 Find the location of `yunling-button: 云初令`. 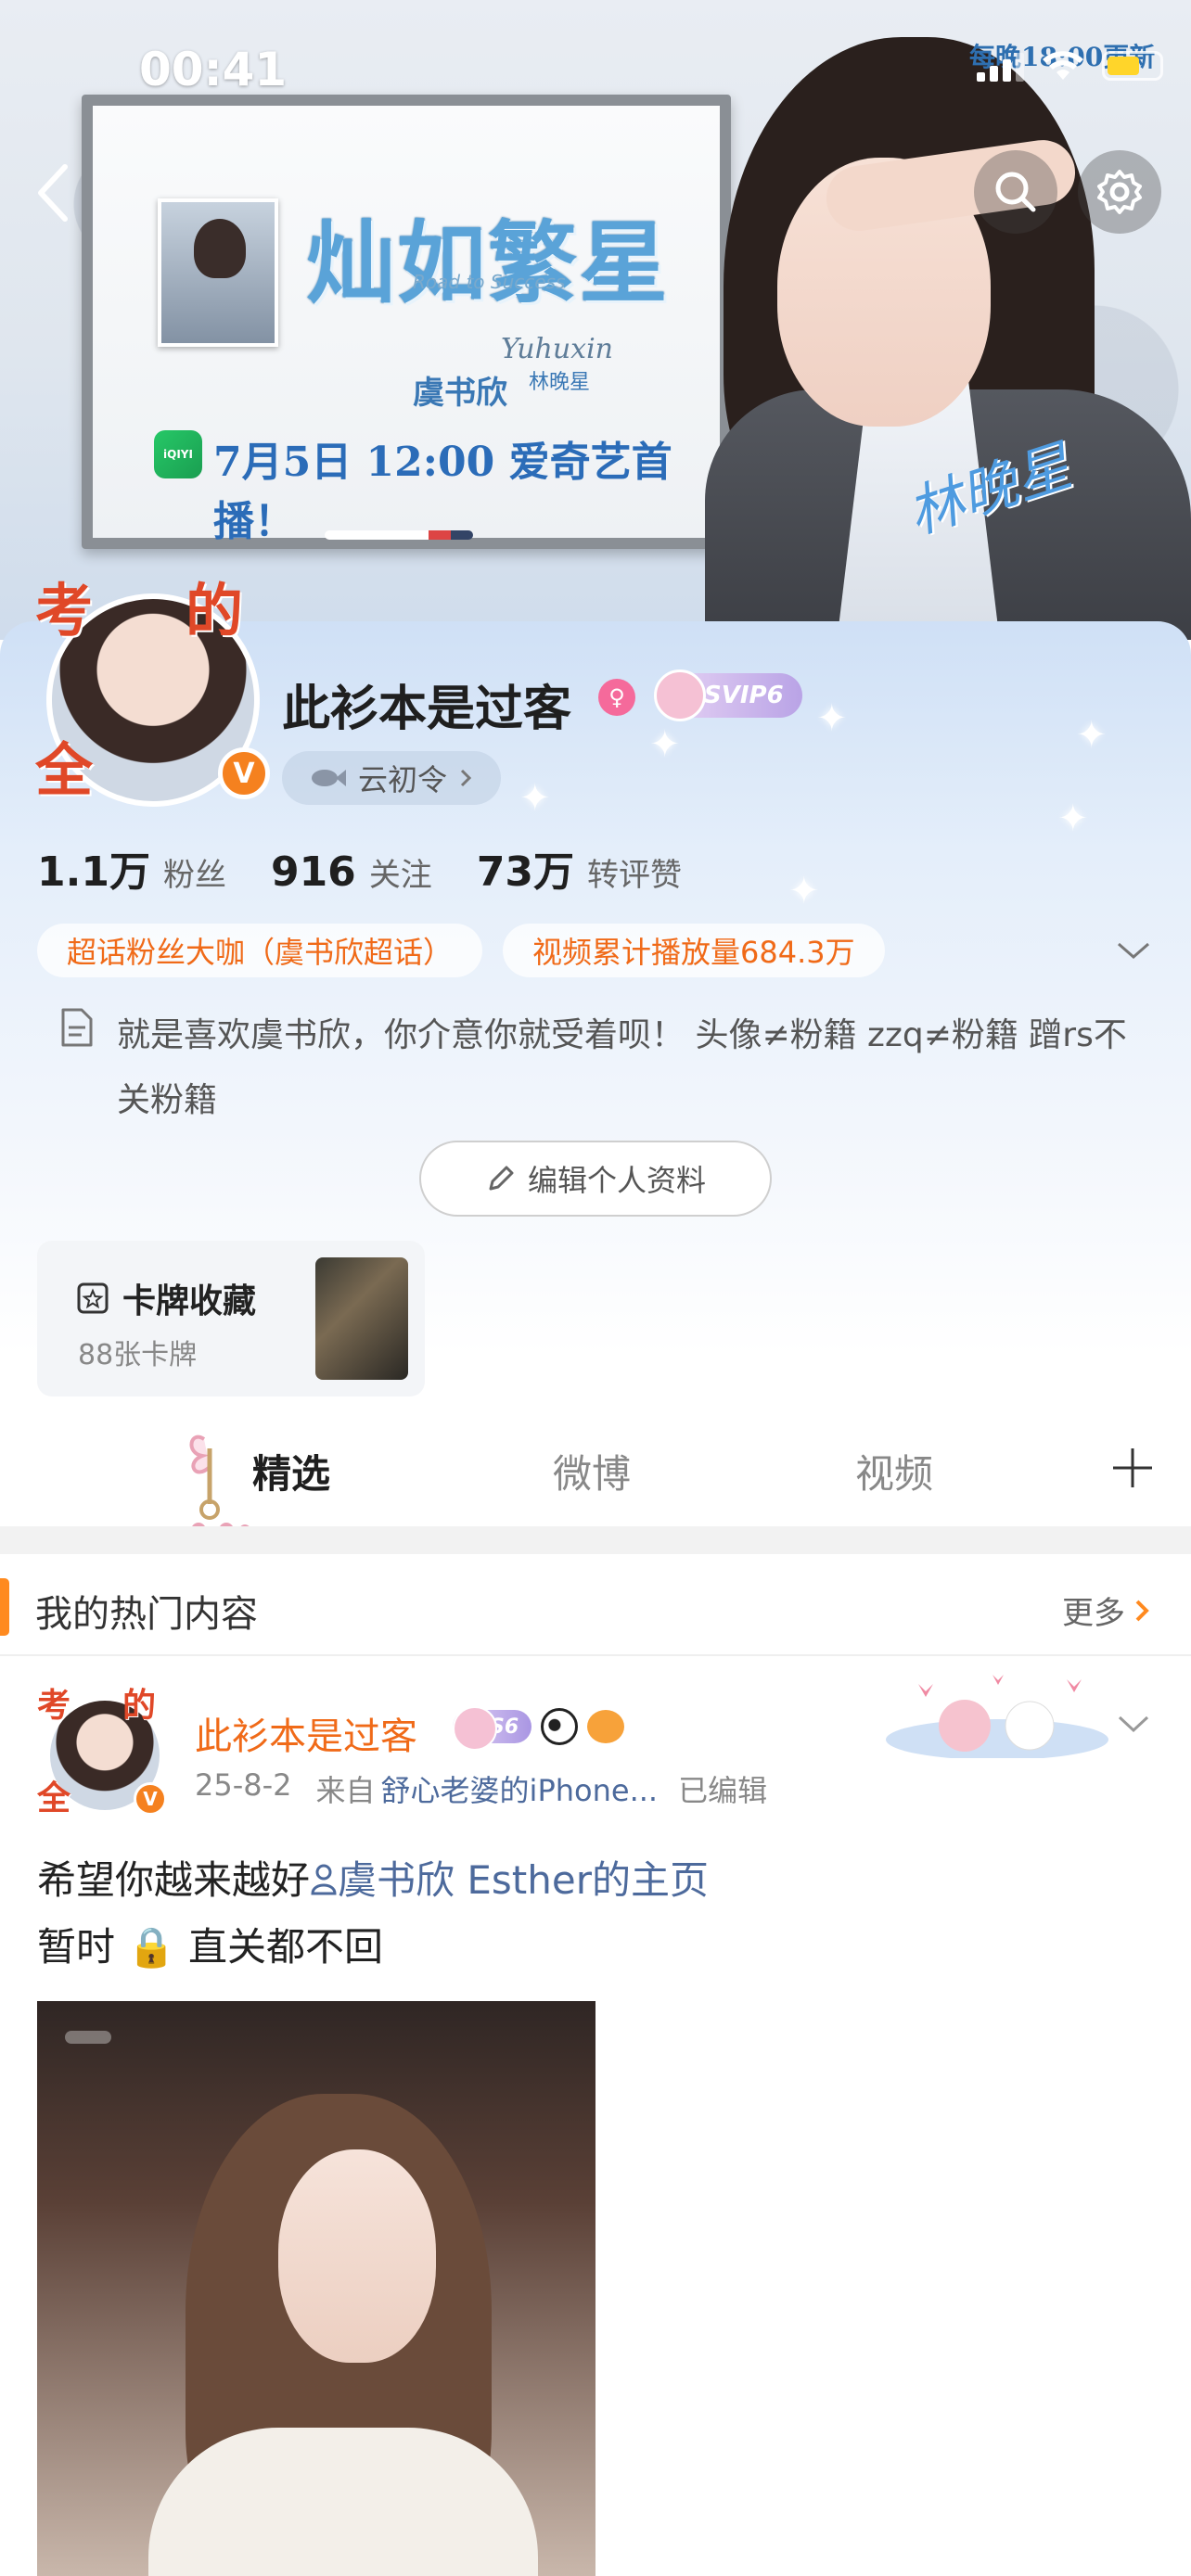

yunling-button: 云初令 is located at coordinates (392, 778).